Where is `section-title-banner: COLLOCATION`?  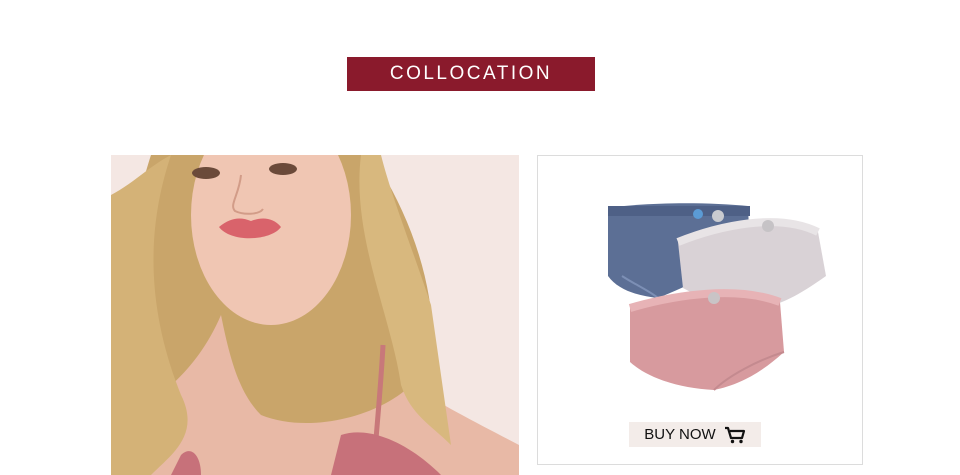
section-title-banner: COLLOCATION is located at coordinates (471, 74).